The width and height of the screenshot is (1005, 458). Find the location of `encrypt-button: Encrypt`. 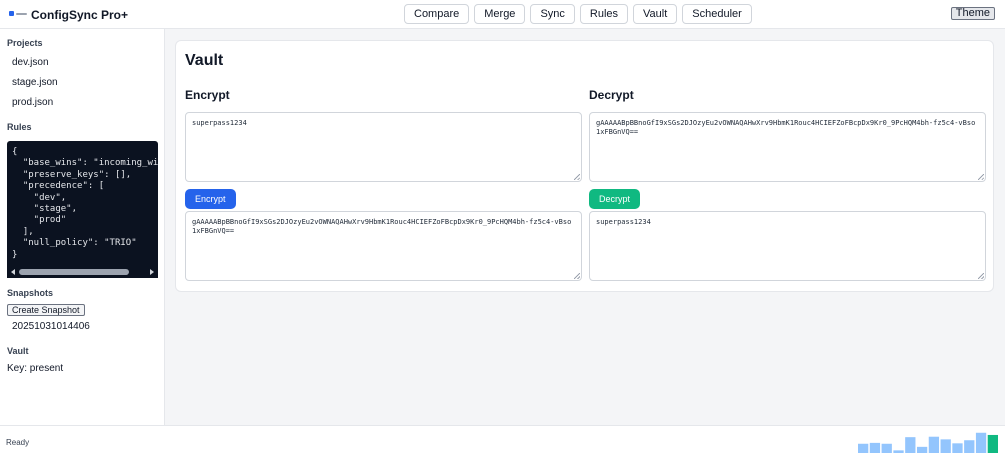

encrypt-button: Encrypt is located at coordinates (210, 199).